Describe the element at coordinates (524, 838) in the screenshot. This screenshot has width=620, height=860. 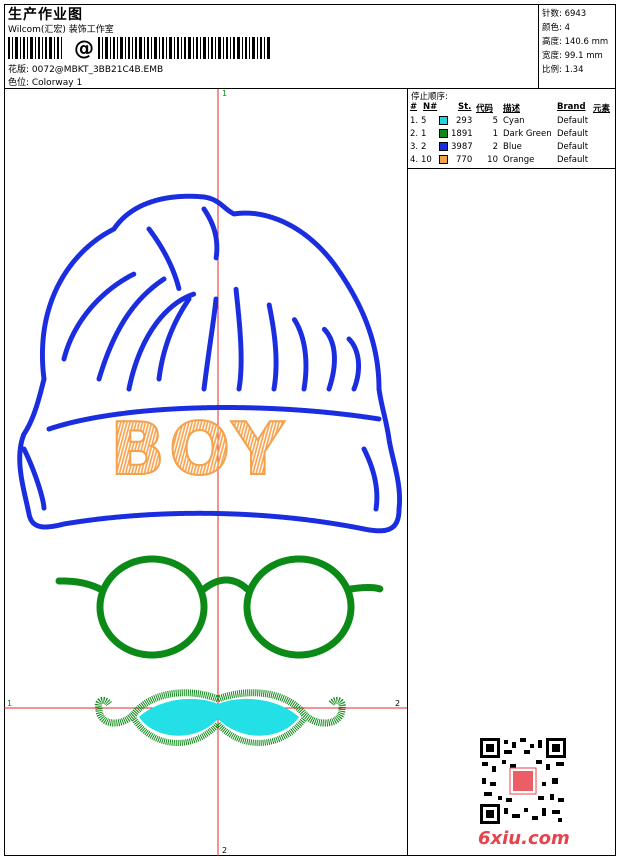
I see `watermark: 6xiu.com` at that location.